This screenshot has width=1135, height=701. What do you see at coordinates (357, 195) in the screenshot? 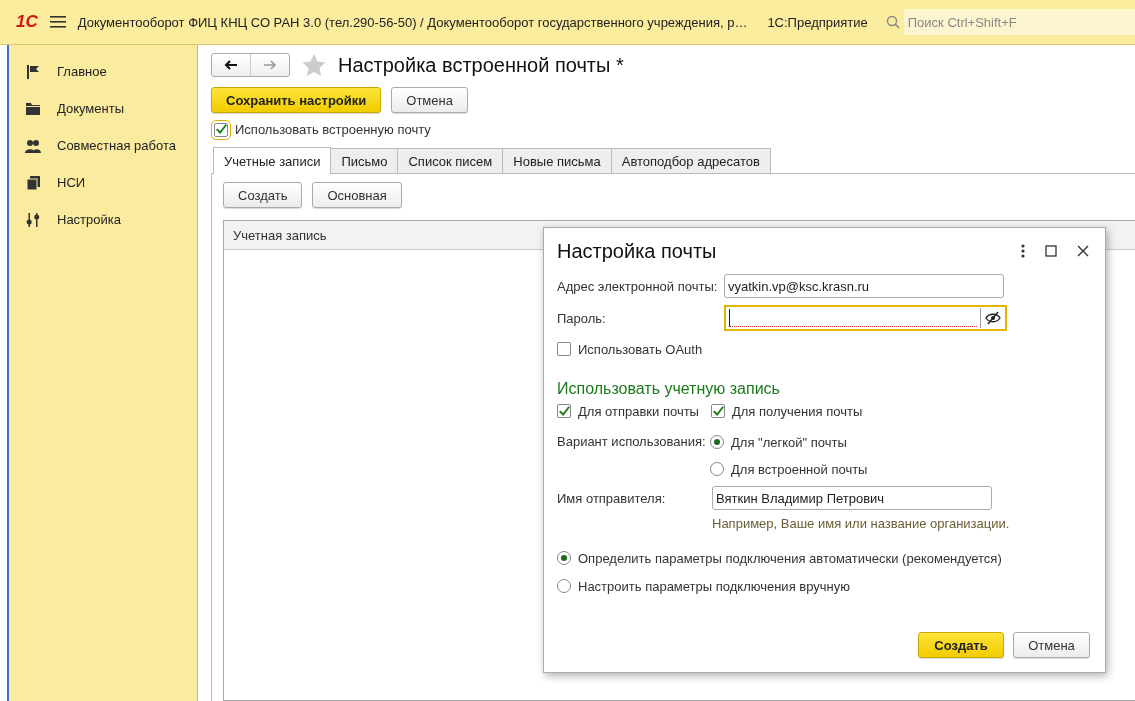
I see `toolbar-button: Основная` at bounding box center [357, 195].